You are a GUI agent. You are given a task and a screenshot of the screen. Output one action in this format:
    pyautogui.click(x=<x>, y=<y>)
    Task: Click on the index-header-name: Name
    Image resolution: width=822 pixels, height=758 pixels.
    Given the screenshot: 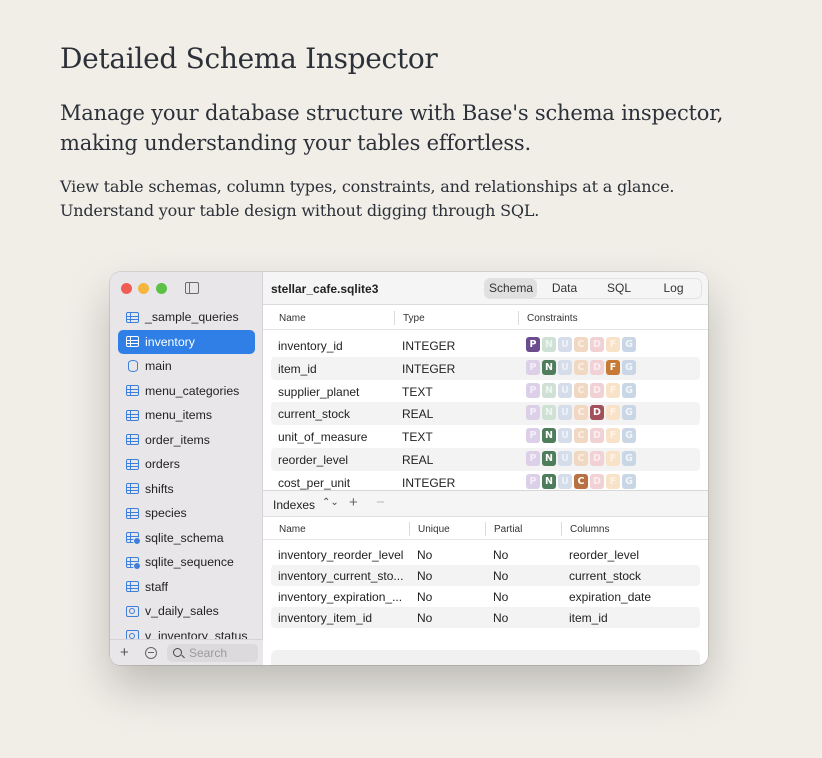 What is the action you would take?
    pyautogui.click(x=292, y=529)
    